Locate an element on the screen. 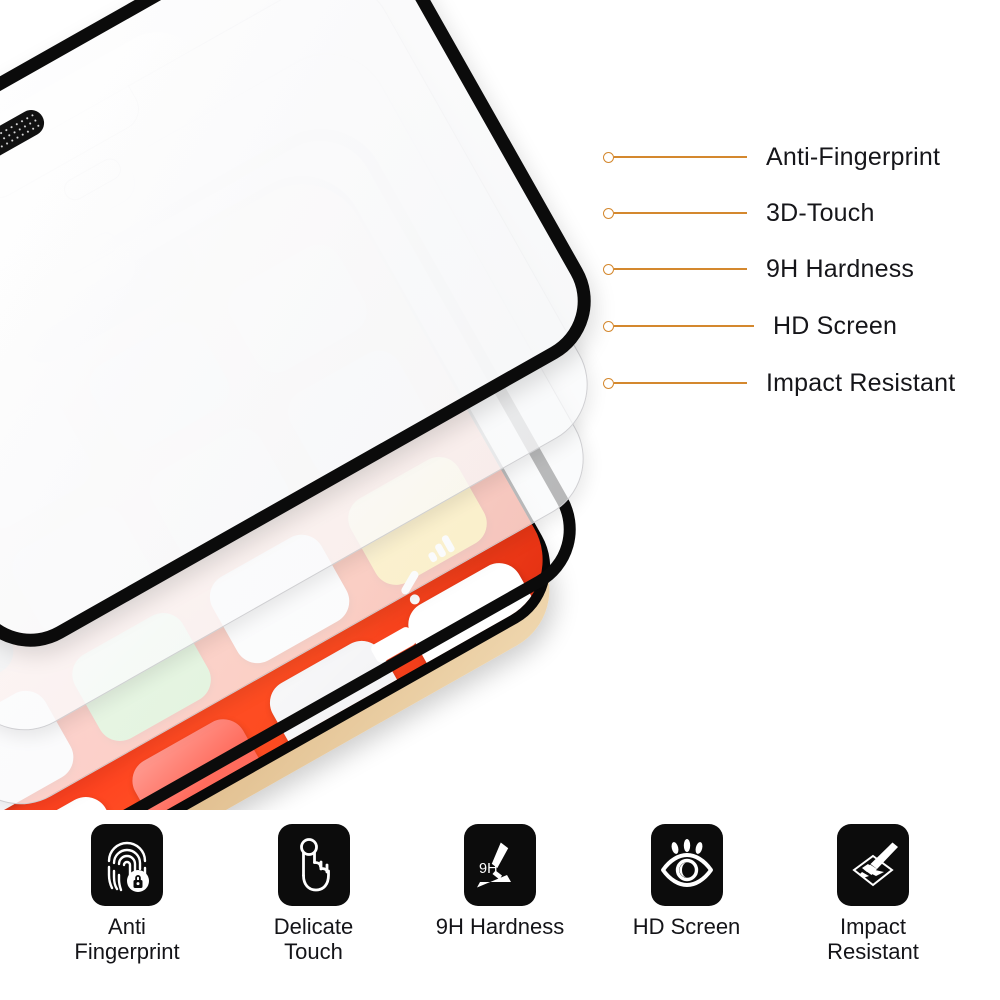 This screenshot has height=1000, width=1000. 9h-badge-text: 9H is located at coordinates (488, 869).